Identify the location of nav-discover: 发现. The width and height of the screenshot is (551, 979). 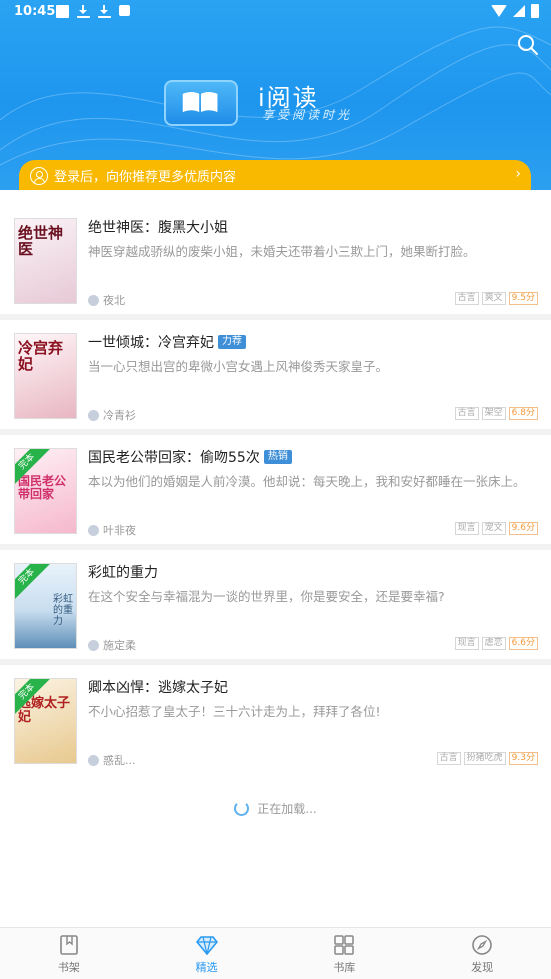
(482, 953).